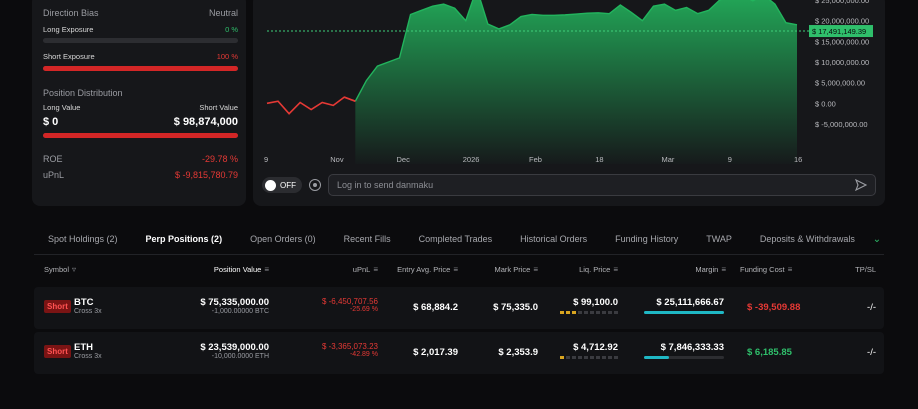 The height and width of the screenshot is (409, 918). What do you see at coordinates (140, 40) in the screenshot?
I see `long-exposure-bar` at bounding box center [140, 40].